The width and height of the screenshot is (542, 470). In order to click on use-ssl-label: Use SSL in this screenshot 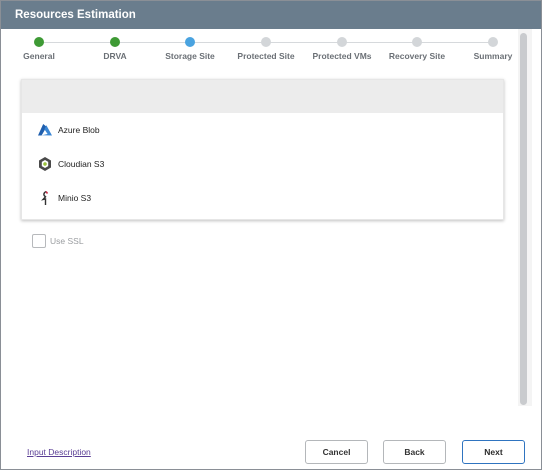, I will do `click(67, 241)`.